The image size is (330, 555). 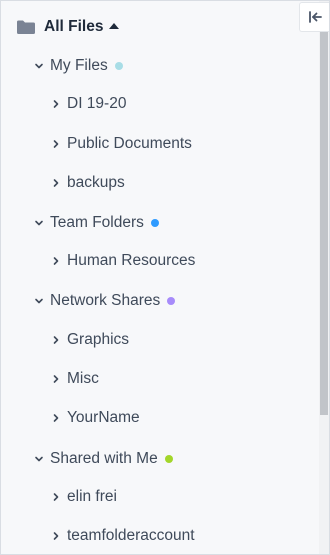 I want to click on folder-icon, so click(x=26, y=27).